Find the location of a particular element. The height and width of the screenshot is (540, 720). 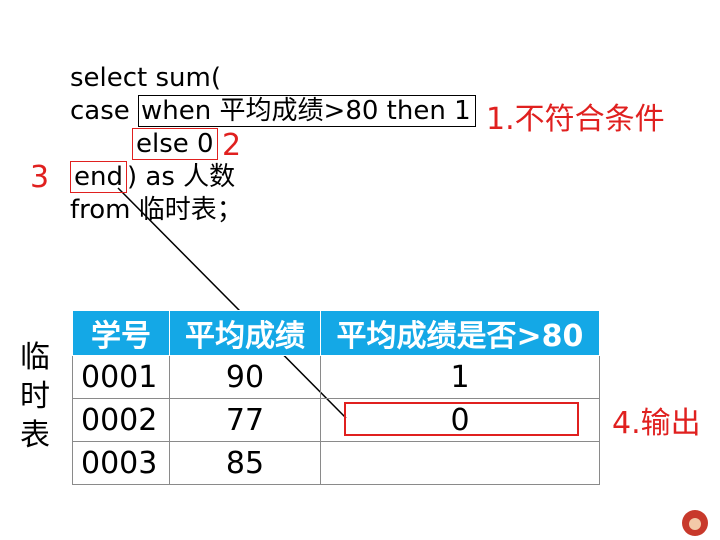

code-line-5: from 临时表； is located at coordinates (156, 210).